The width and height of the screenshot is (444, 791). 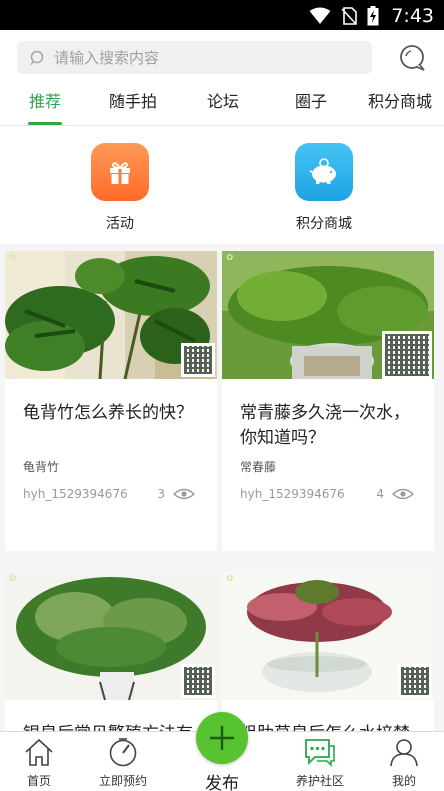 I want to click on post-image-monstera: ✿, so click(x=111, y=315).